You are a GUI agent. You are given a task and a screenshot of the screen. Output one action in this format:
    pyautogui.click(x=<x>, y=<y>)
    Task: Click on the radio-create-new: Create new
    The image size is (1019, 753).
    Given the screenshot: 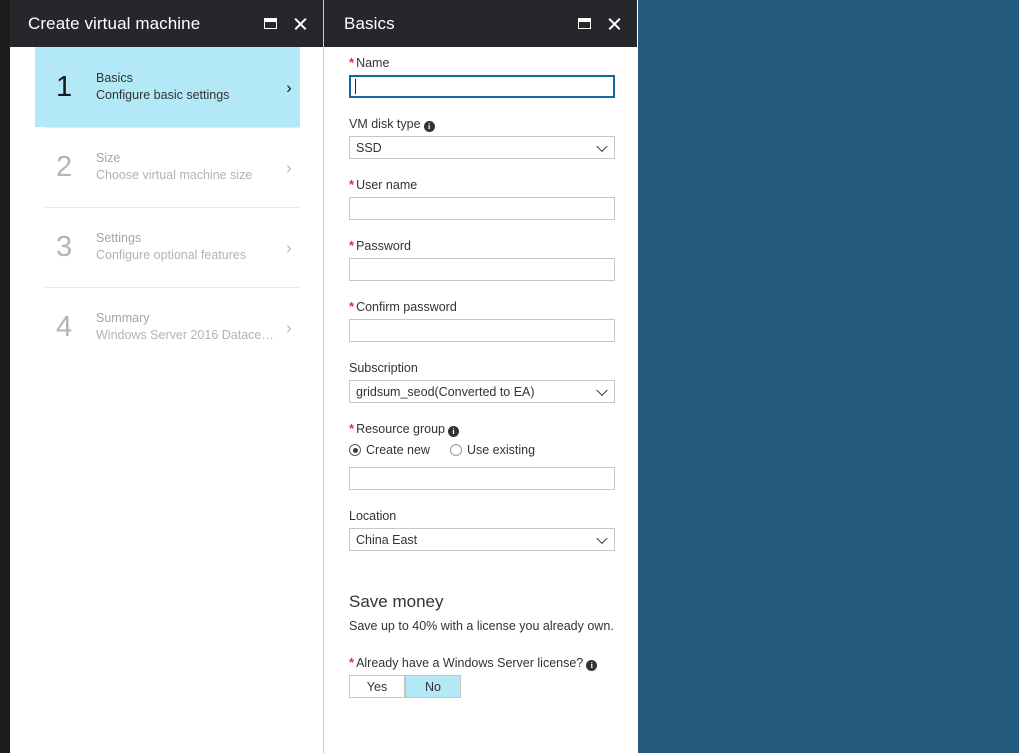 What is the action you would take?
    pyautogui.click(x=389, y=450)
    